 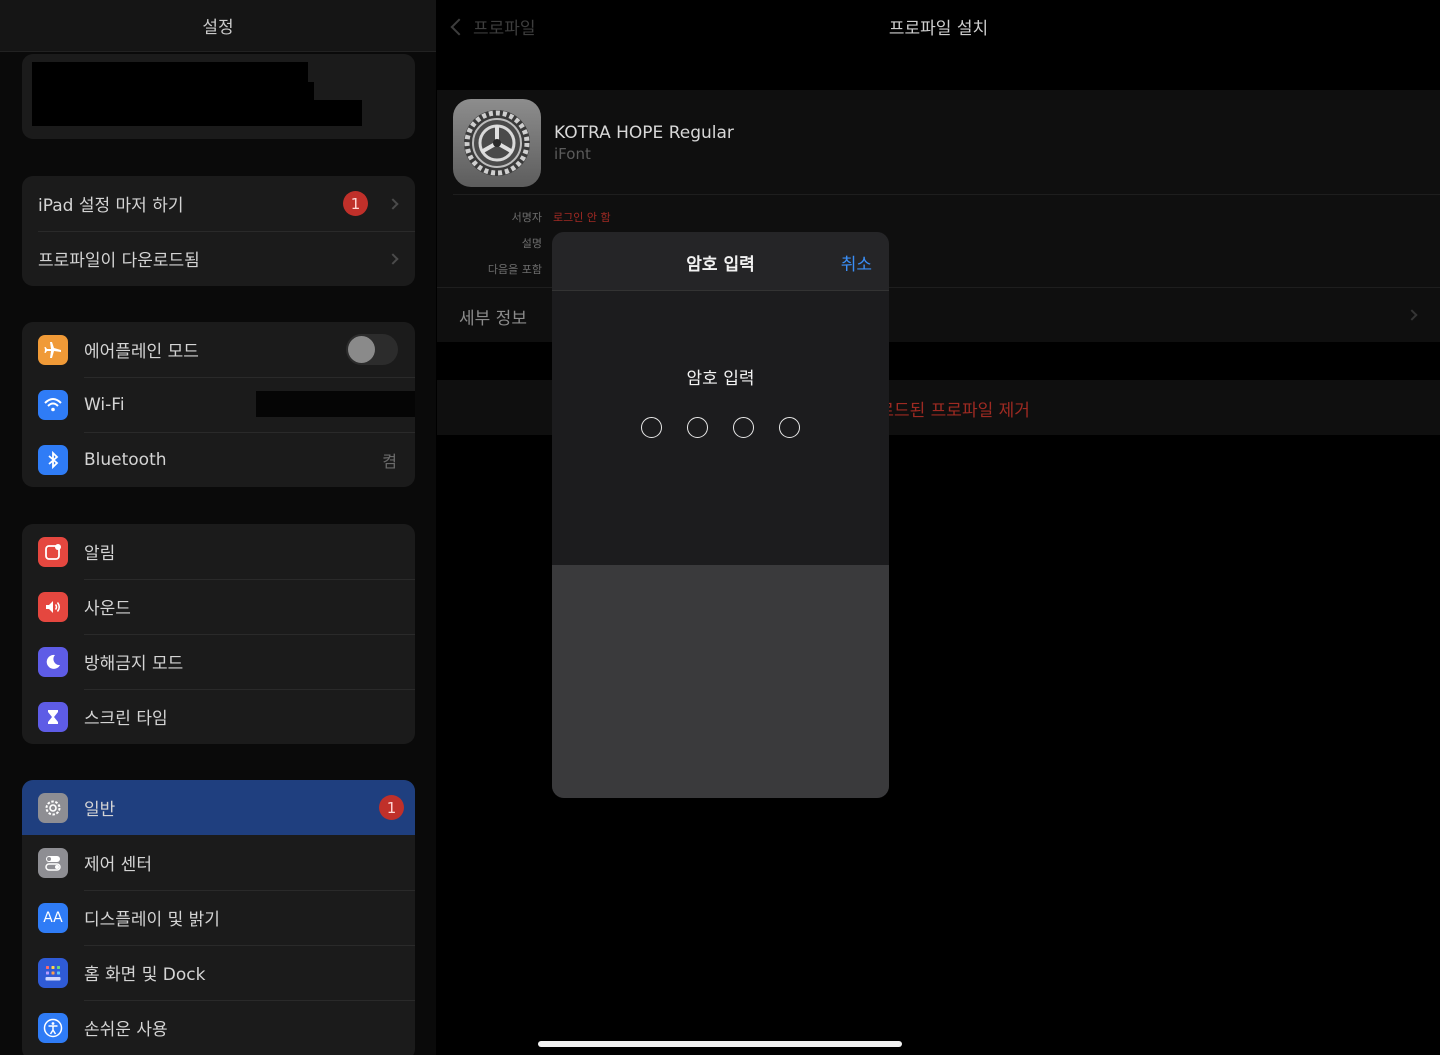 I want to click on wifi-icon, so click(x=53, y=404).